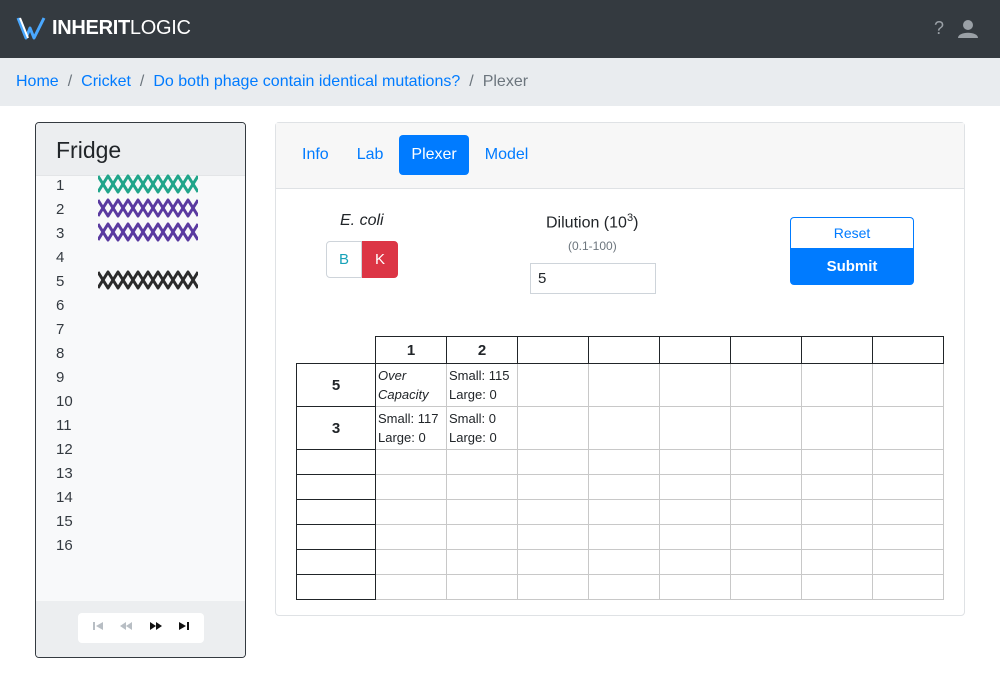 The width and height of the screenshot is (1000, 700). What do you see at coordinates (126, 628) in the screenshot?
I see `prev-page-icon` at bounding box center [126, 628].